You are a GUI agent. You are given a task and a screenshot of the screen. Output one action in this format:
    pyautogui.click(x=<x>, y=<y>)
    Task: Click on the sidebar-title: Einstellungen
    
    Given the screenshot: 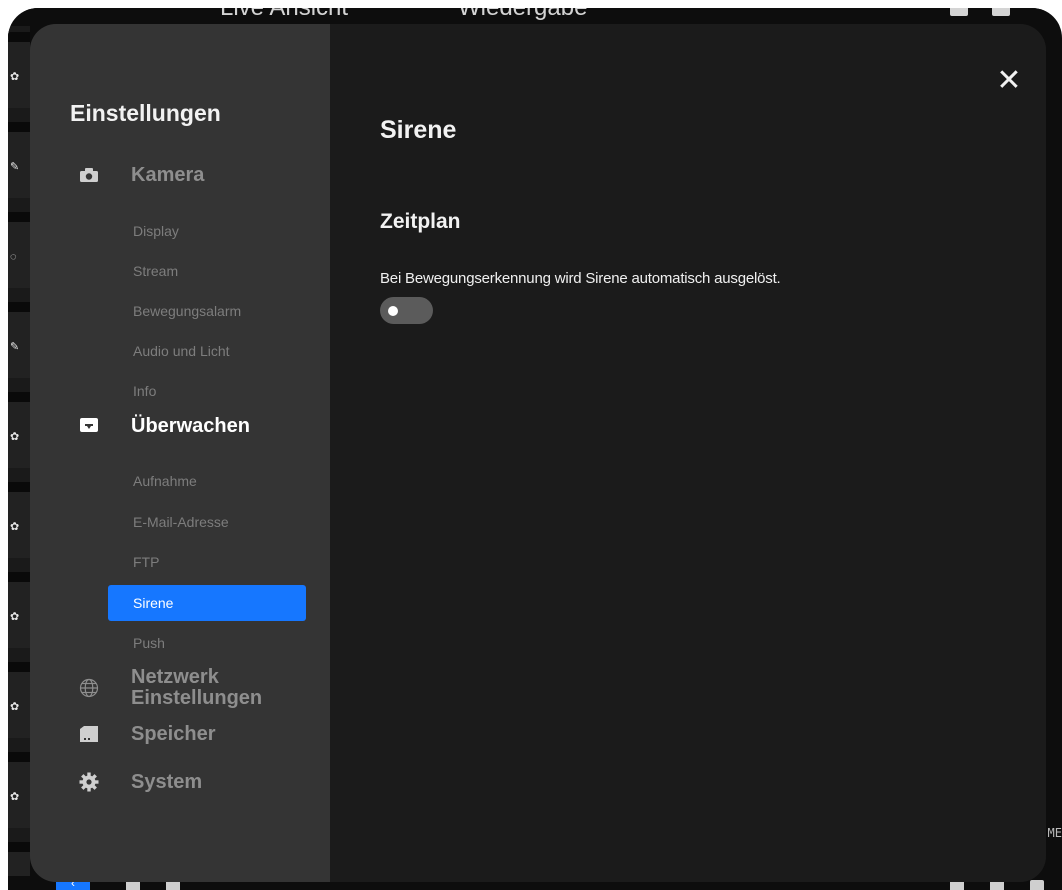 What is the action you would take?
    pyautogui.click(x=145, y=113)
    